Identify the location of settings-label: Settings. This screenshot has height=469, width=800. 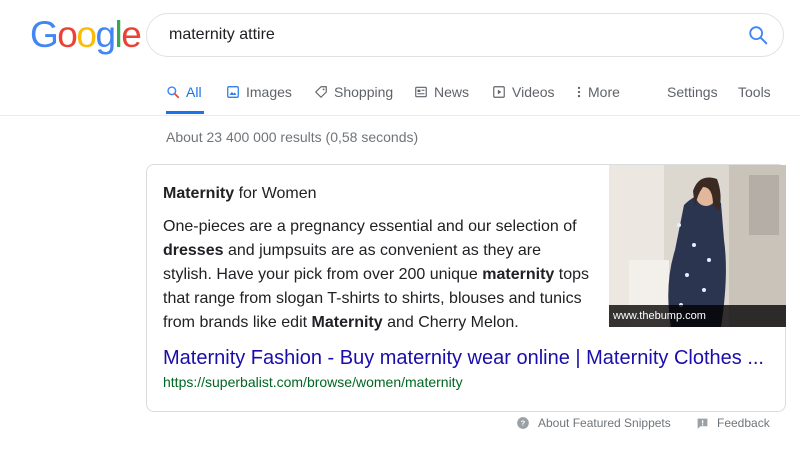
(692, 92).